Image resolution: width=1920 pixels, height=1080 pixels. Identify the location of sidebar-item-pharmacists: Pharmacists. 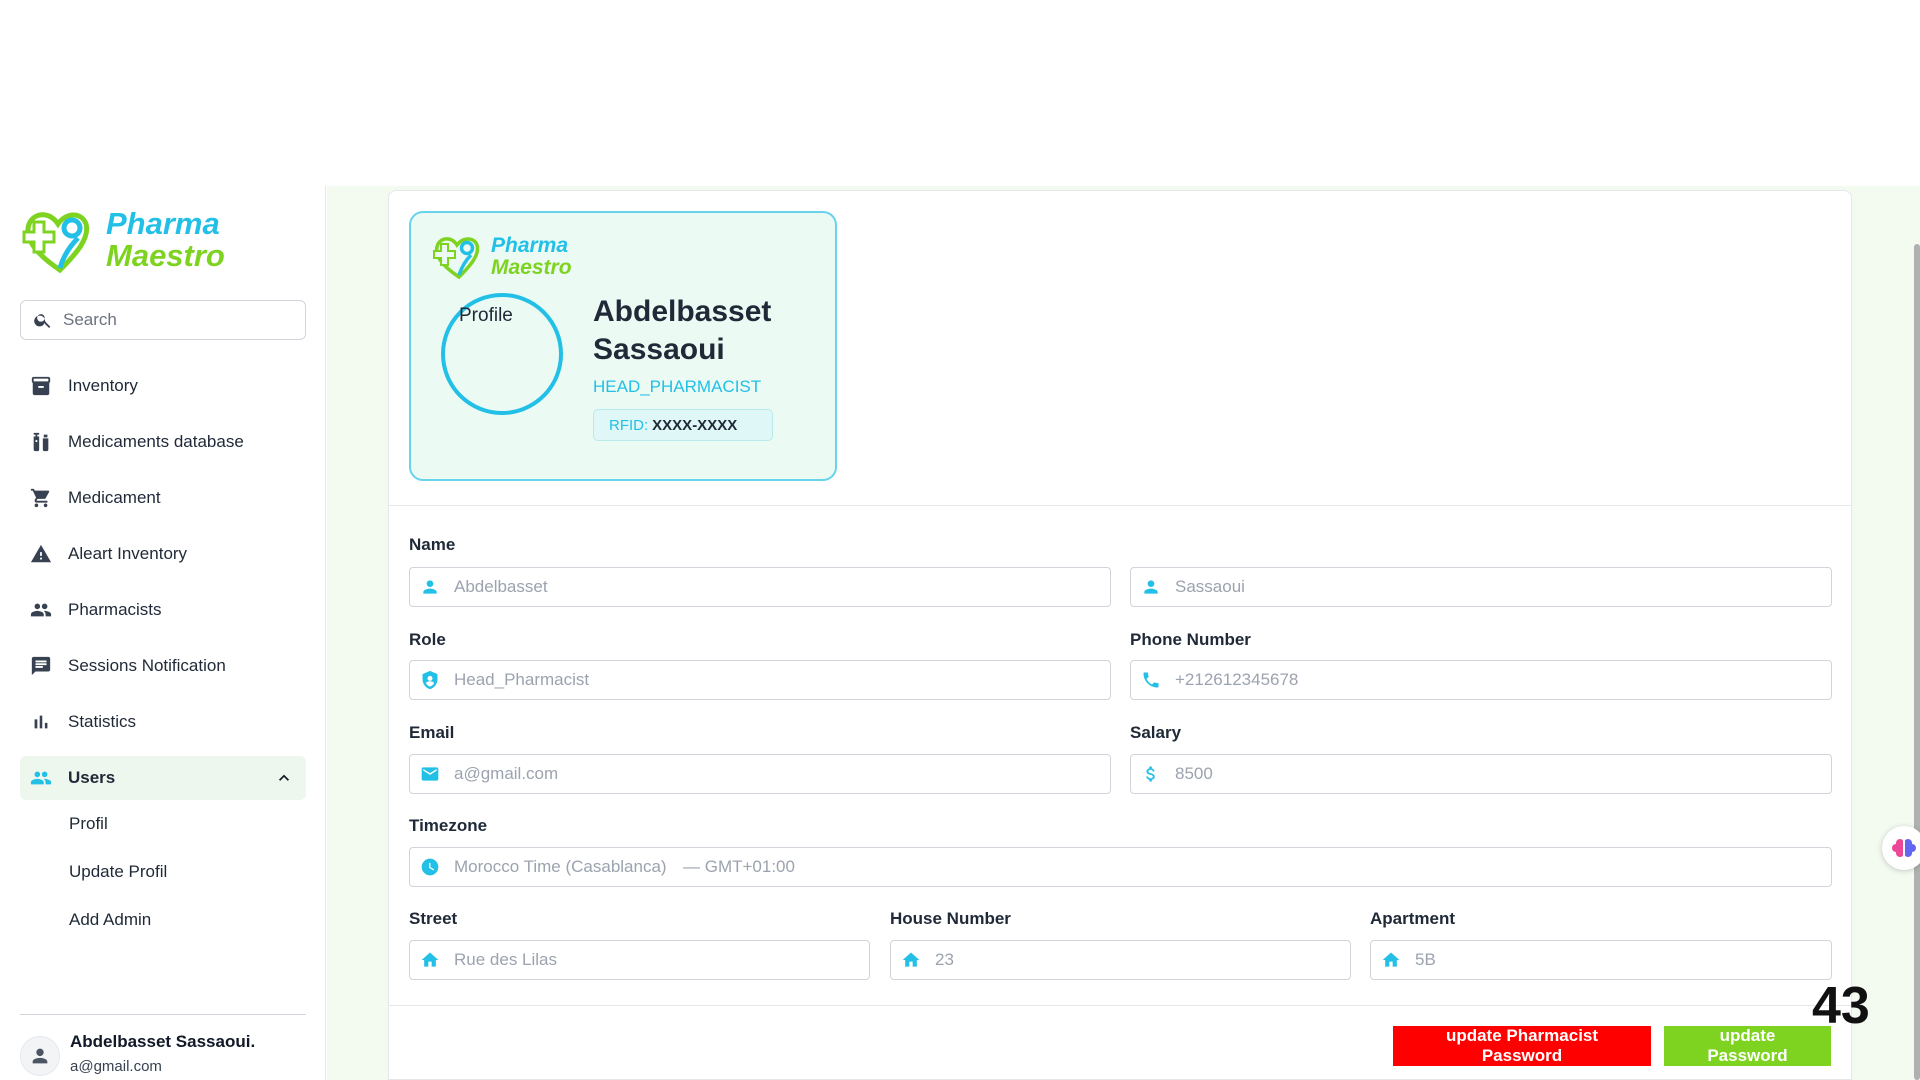
(163, 610).